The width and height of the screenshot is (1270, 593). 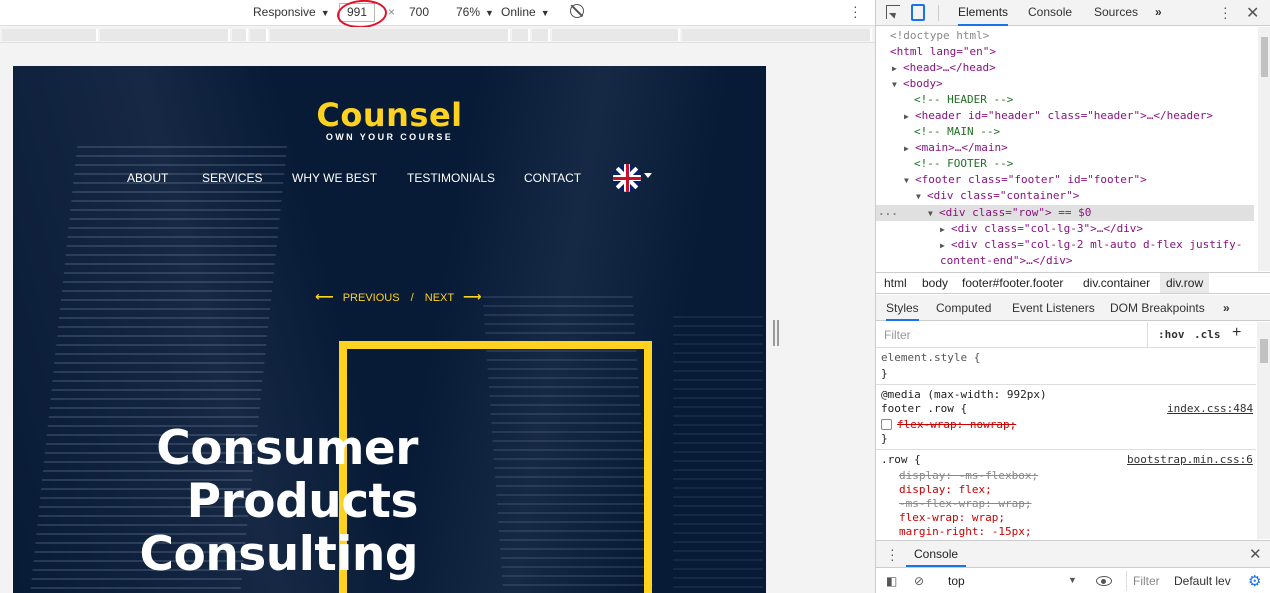 What do you see at coordinates (968, 476) in the screenshot?
I see `css-prop-display-ms: display: -ms-flexbox;` at bounding box center [968, 476].